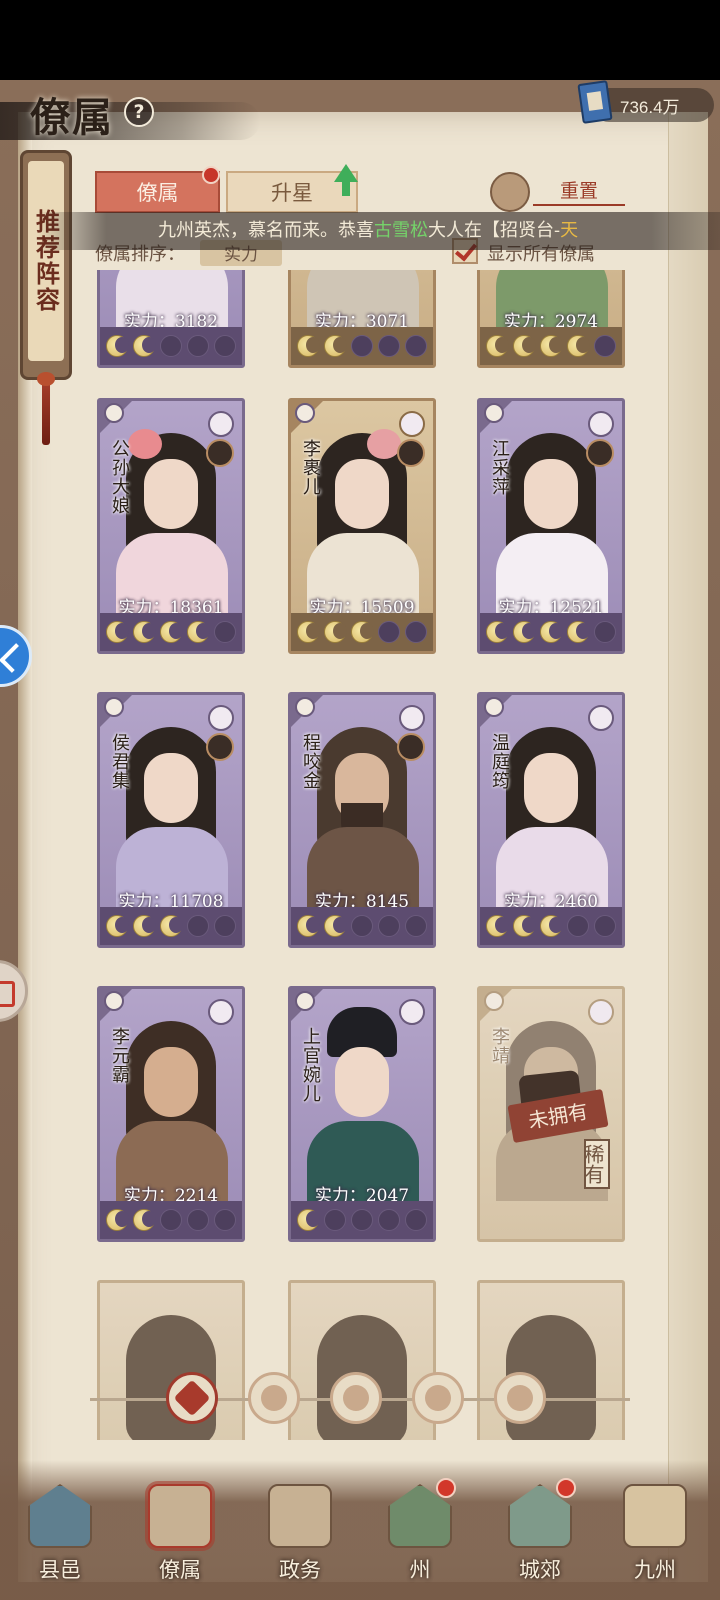 Image resolution: width=720 pixels, height=1600 pixels. What do you see at coordinates (300, 1516) in the screenshot?
I see `scroll-icon` at bounding box center [300, 1516].